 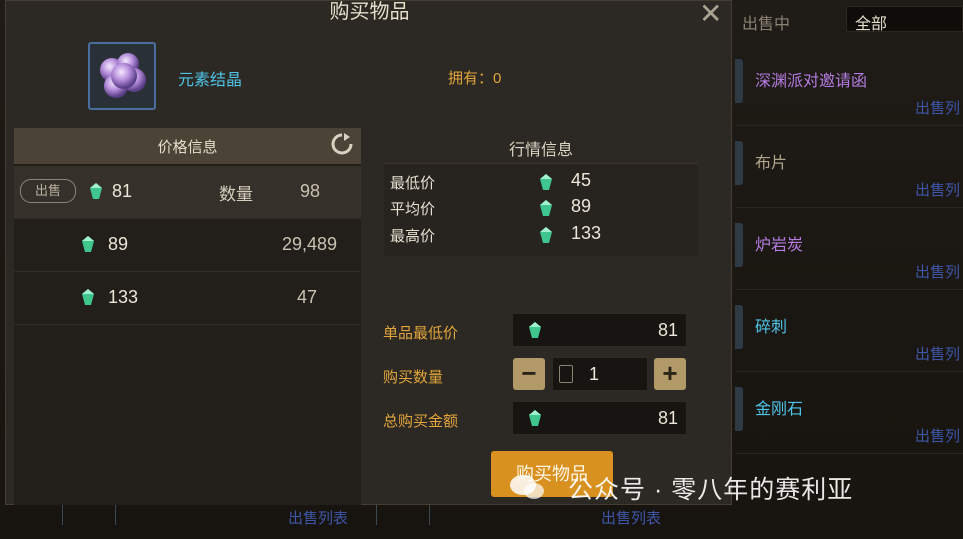 What do you see at coordinates (413, 209) in the screenshot?
I see `average-price-label: 平均价` at bounding box center [413, 209].